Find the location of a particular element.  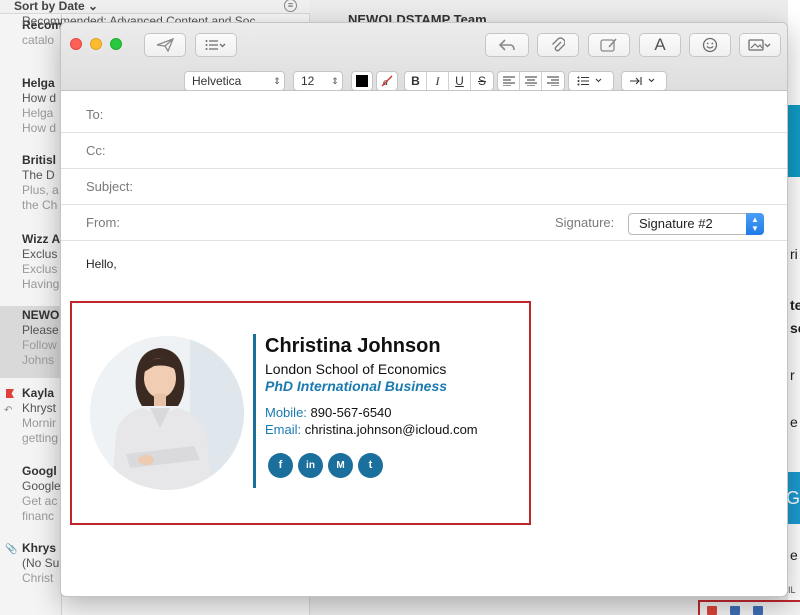

reading-pane-text: r is located at coordinates (792, 375).